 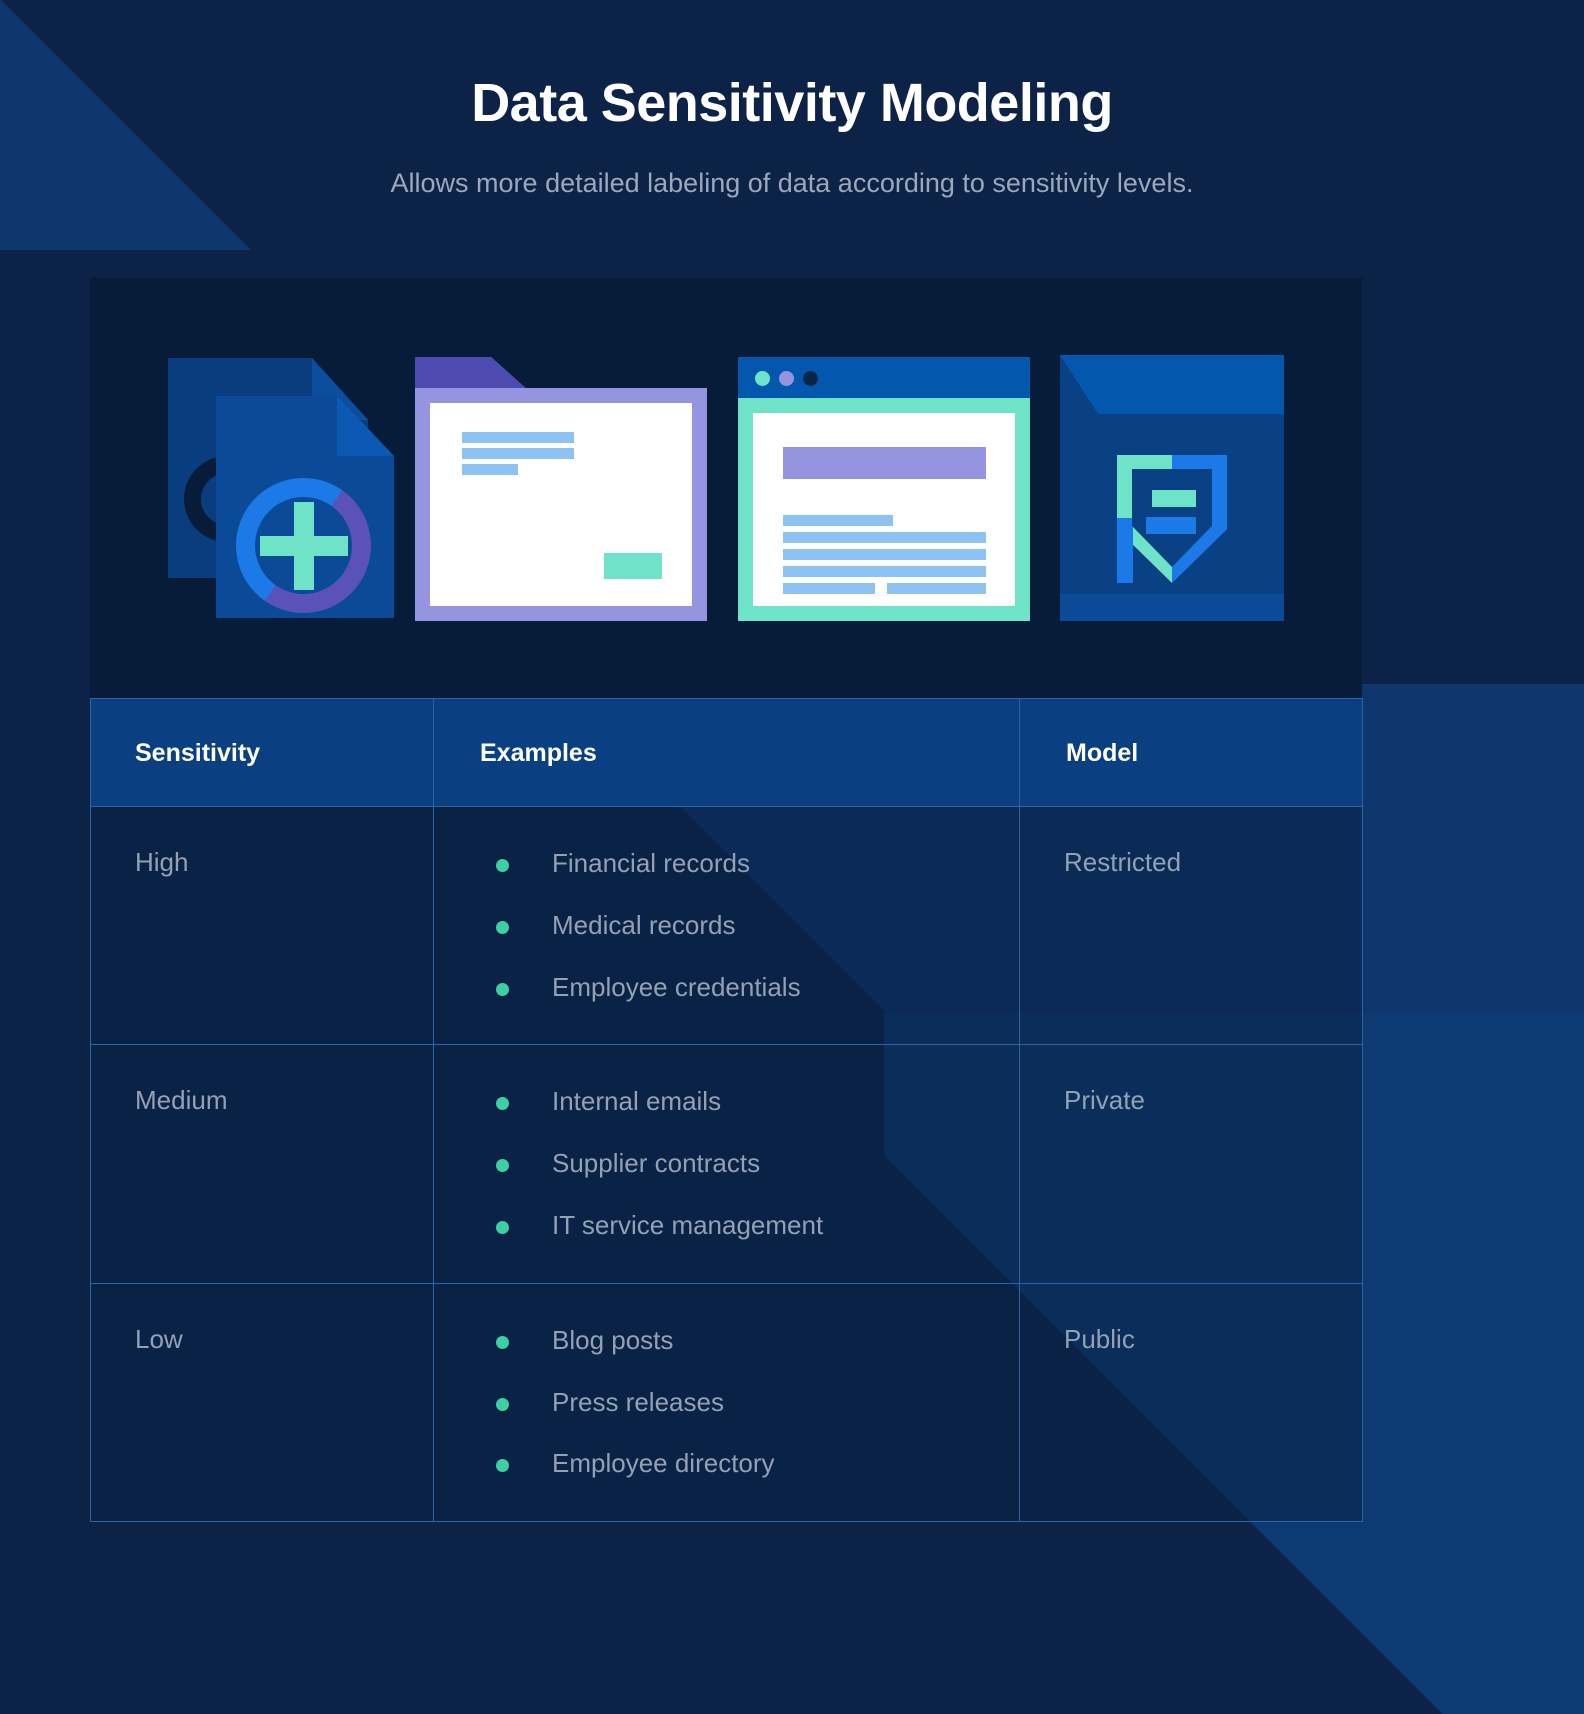 I want to click on table-header: Sensitivity Examples Model, so click(x=726, y=752).